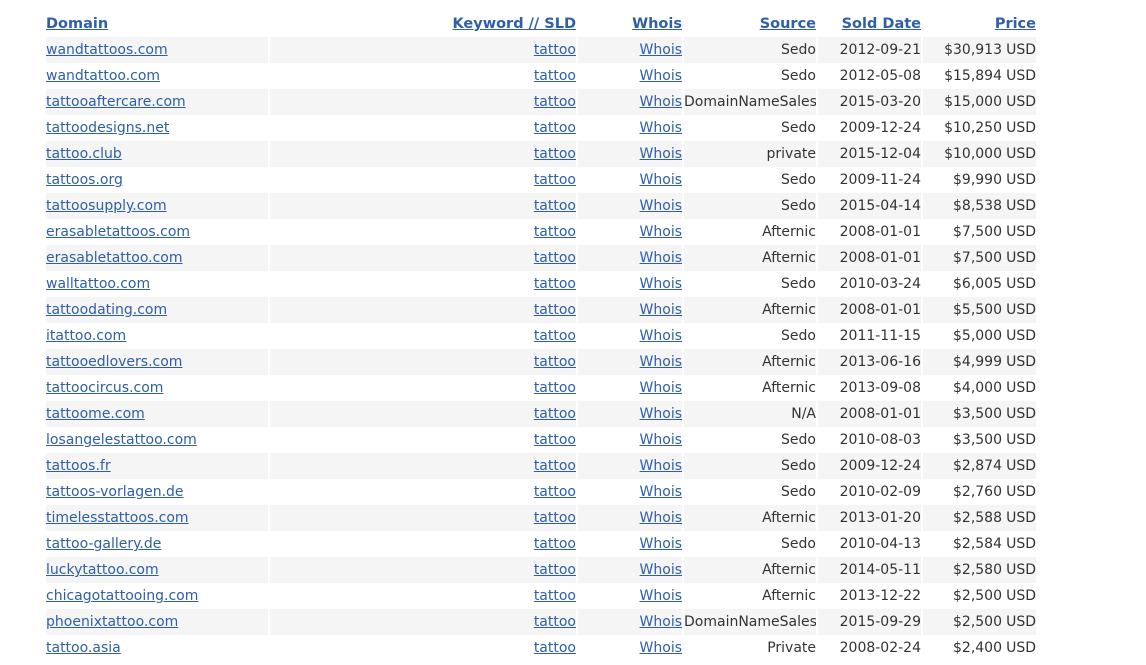 The width and height of the screenshot is (1146, 665). Describe the element at coordinates (118, 232) in the screenshot. I see `domain-link: erasabletattoos.com` at that location.